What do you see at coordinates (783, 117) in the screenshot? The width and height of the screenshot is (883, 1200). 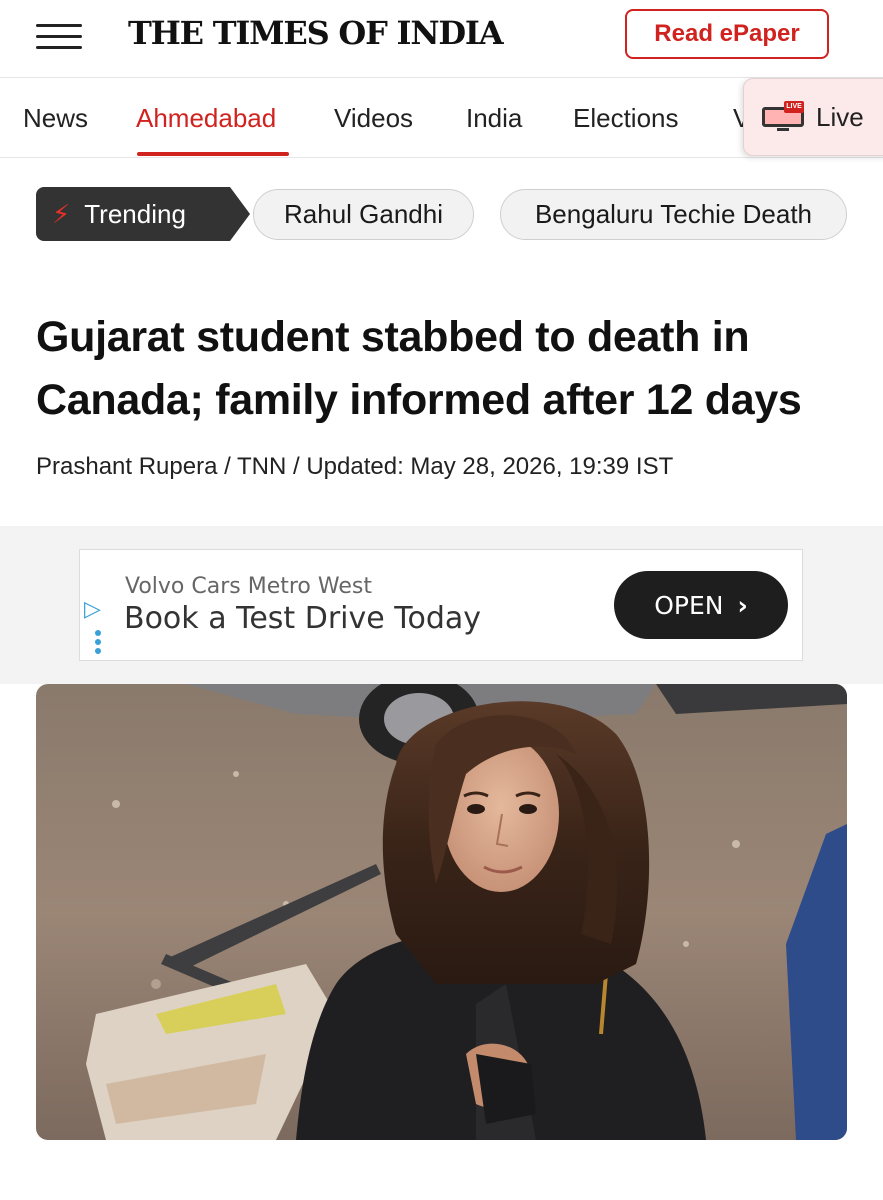 I see `live-tv-icon: LIVE` at bounding box center [783, 117].